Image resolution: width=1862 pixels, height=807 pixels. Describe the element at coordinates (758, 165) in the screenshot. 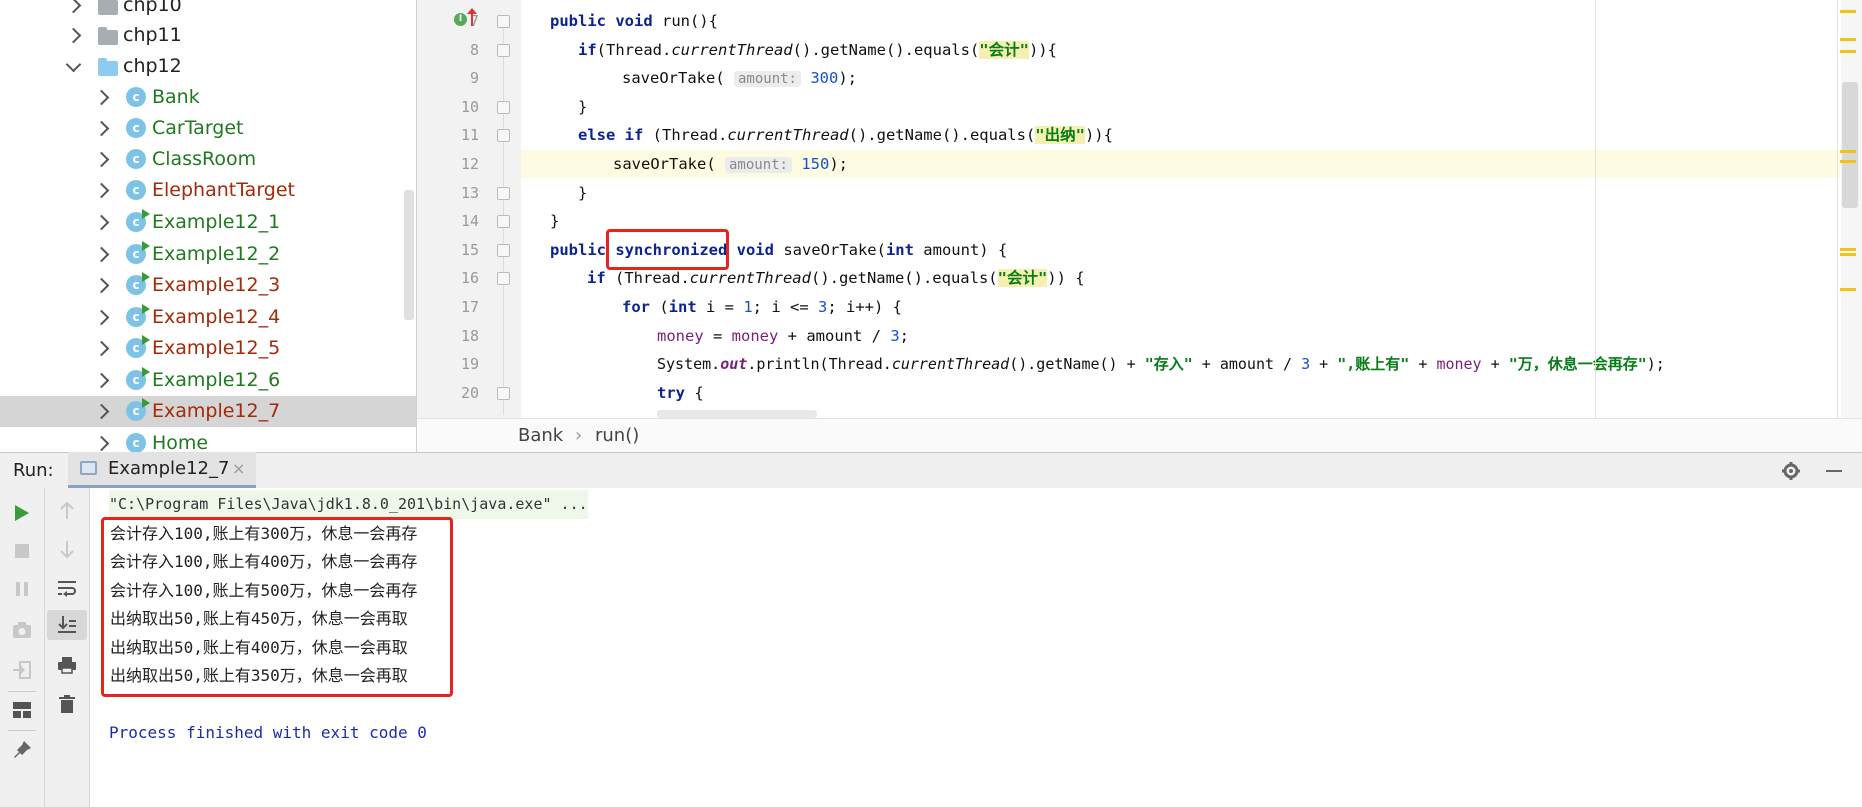

I see `parameter-hint: amount:` at that location.